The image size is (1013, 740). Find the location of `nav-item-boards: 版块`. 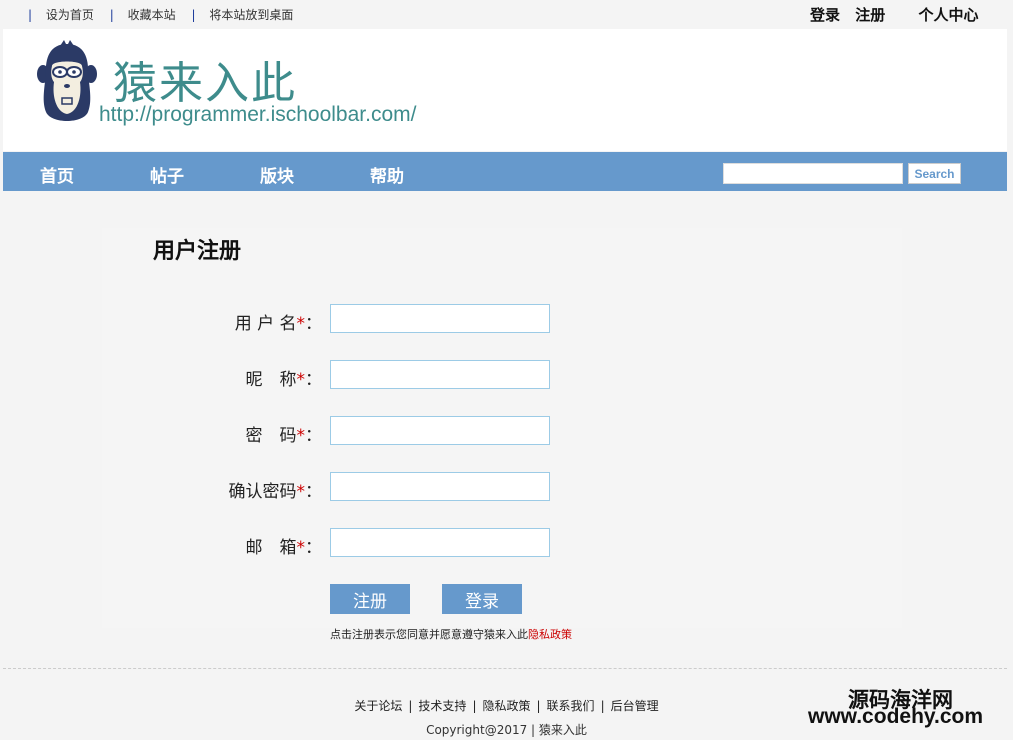

nav-item-boards: 版块 is located at coordinates (277, 174).